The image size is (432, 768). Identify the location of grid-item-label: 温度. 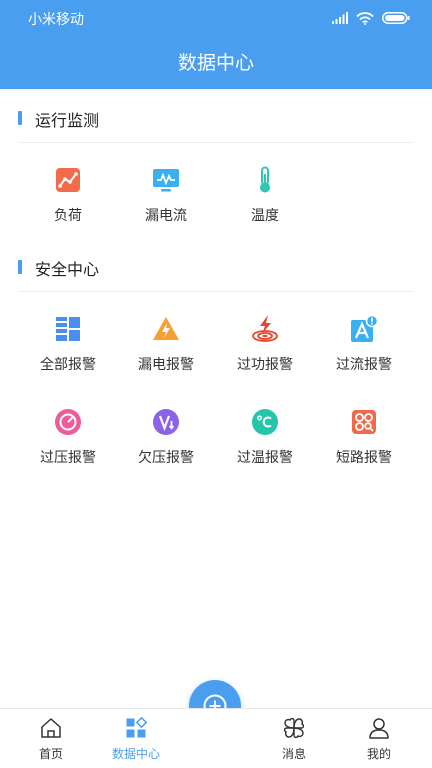
(265, 216).